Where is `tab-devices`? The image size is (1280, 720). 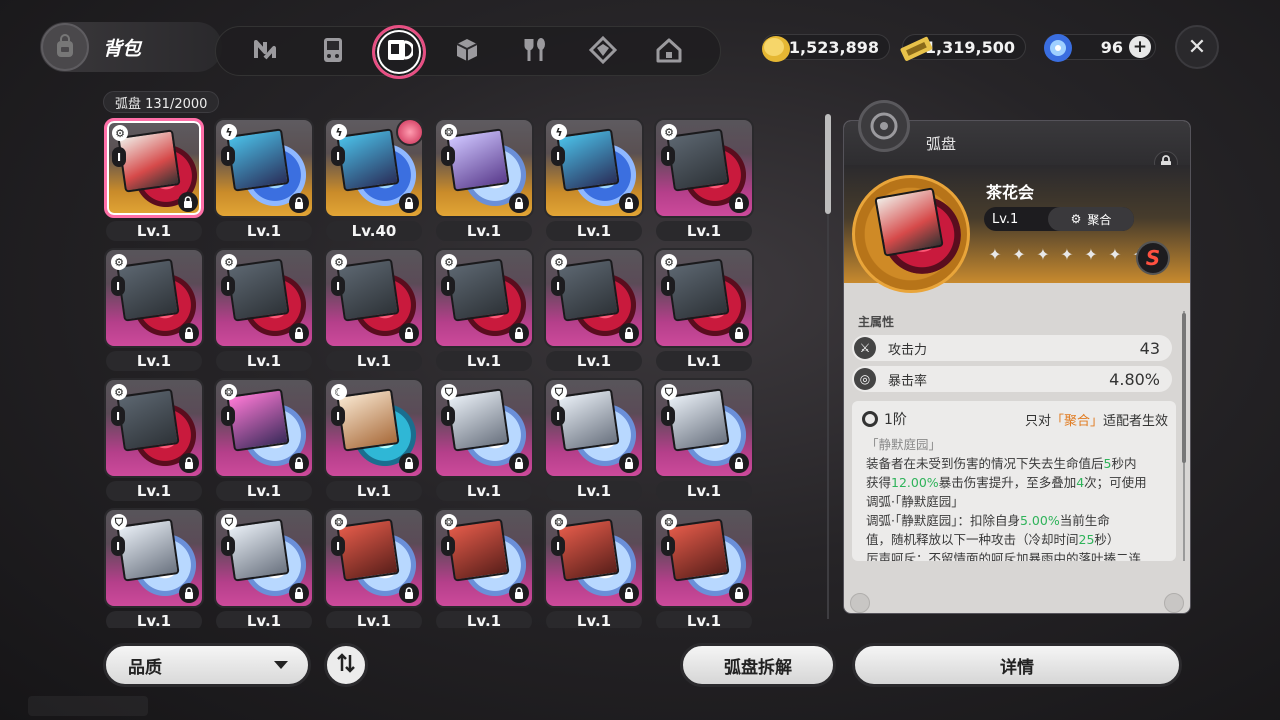
tab-devices is located at coordinates (333, 52).